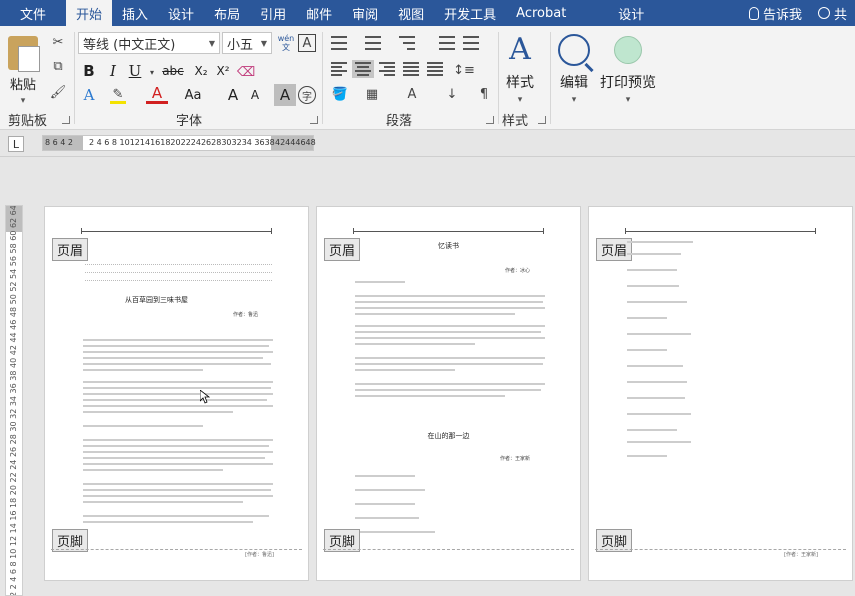 Image resolution: width=855 pixels, height=596 pixels. I want to click on align-left-icon, so click(339, 69).